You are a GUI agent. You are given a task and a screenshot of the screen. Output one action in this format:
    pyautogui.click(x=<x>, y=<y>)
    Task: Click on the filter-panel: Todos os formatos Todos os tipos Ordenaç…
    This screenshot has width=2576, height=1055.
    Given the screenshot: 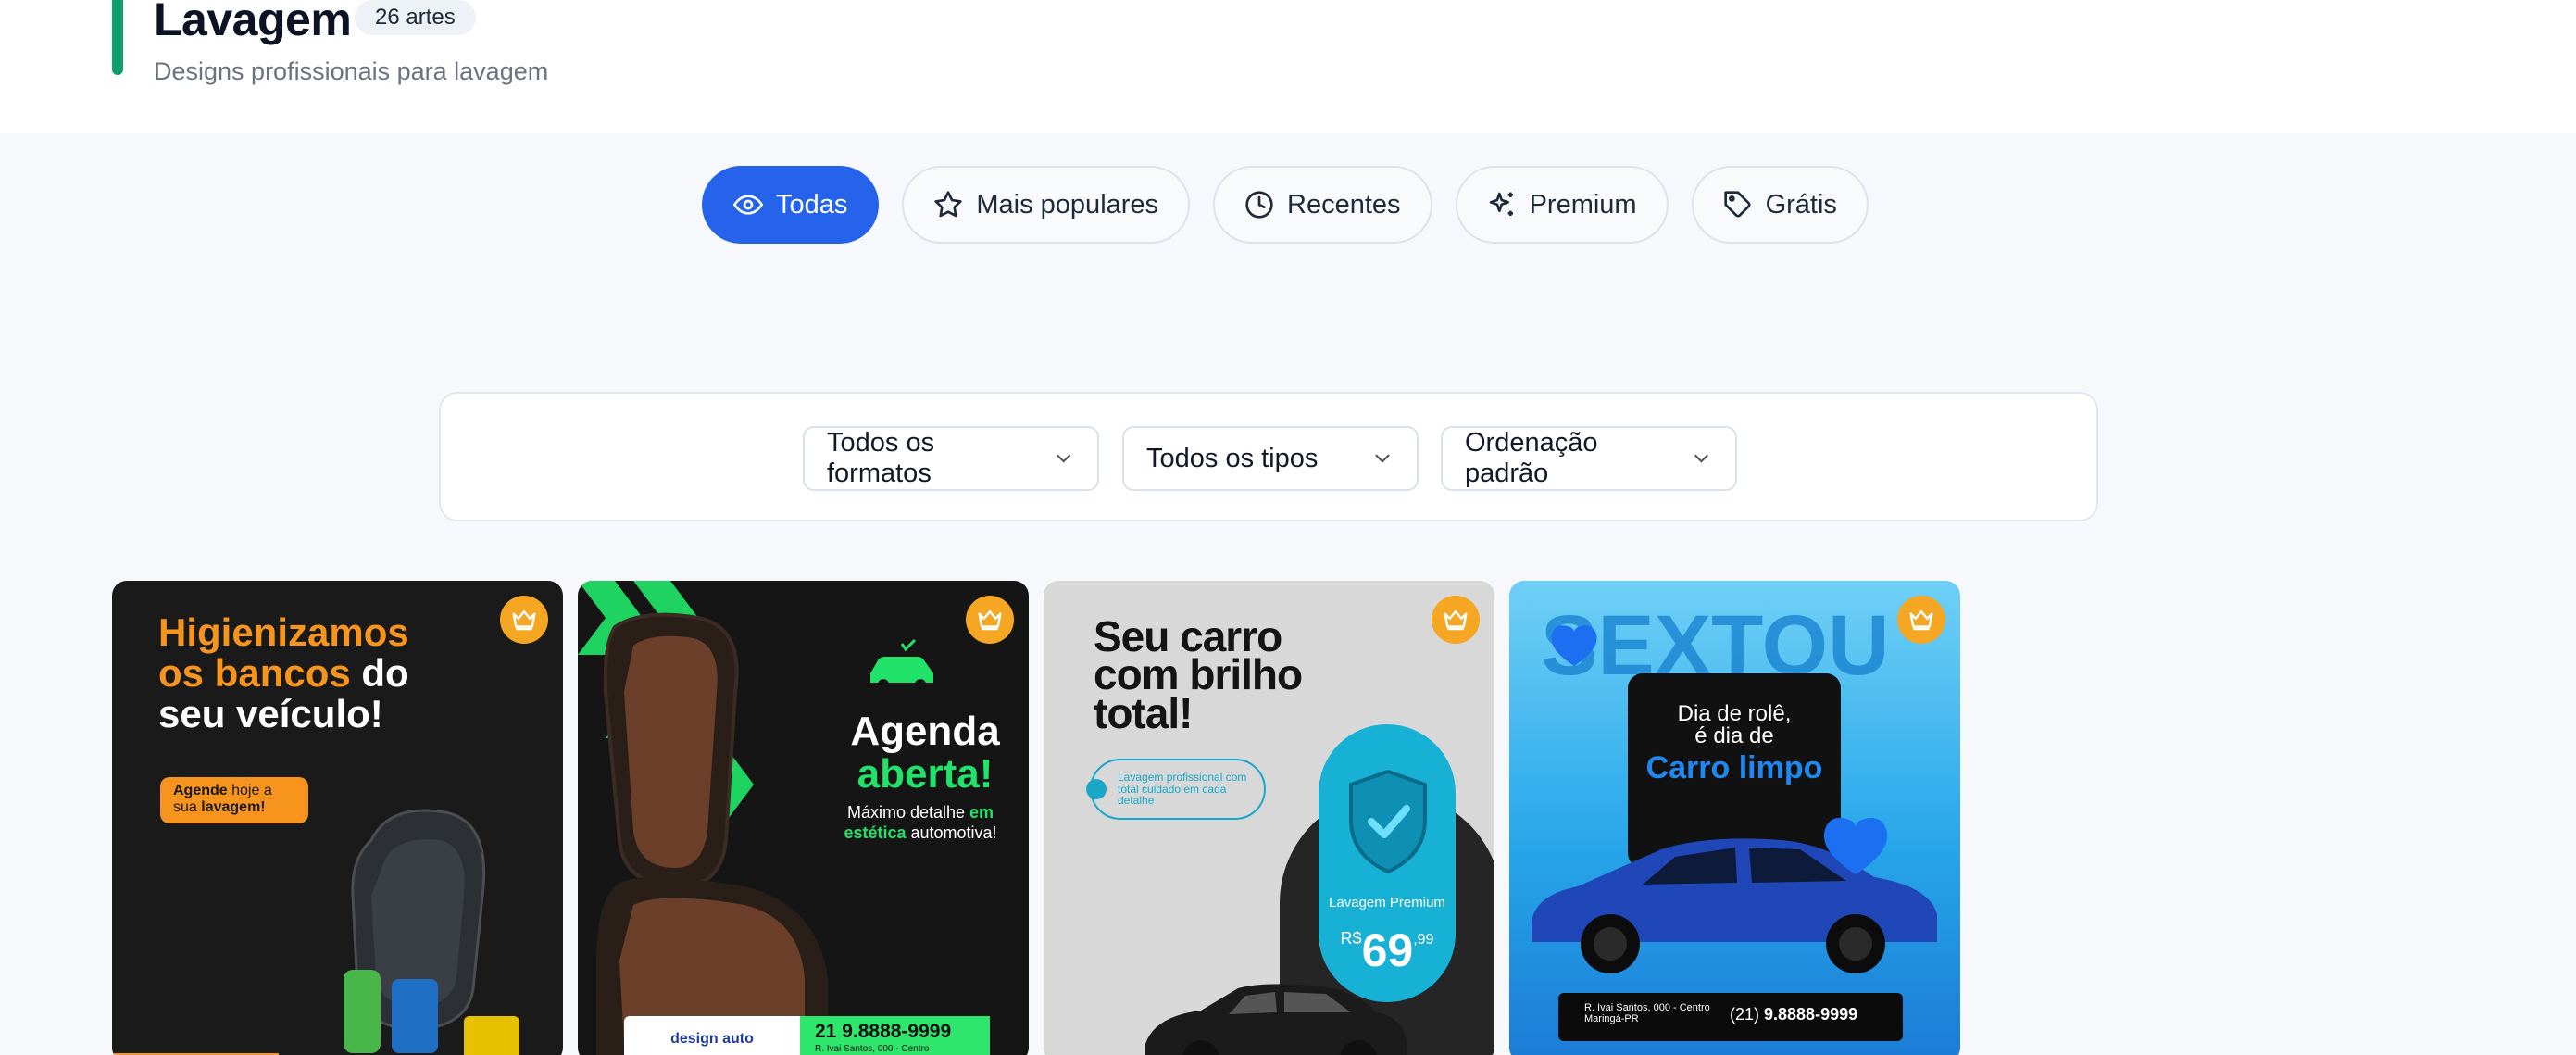 What is the action you would take?
    pyautogui.click(x=1268, y=456)
    